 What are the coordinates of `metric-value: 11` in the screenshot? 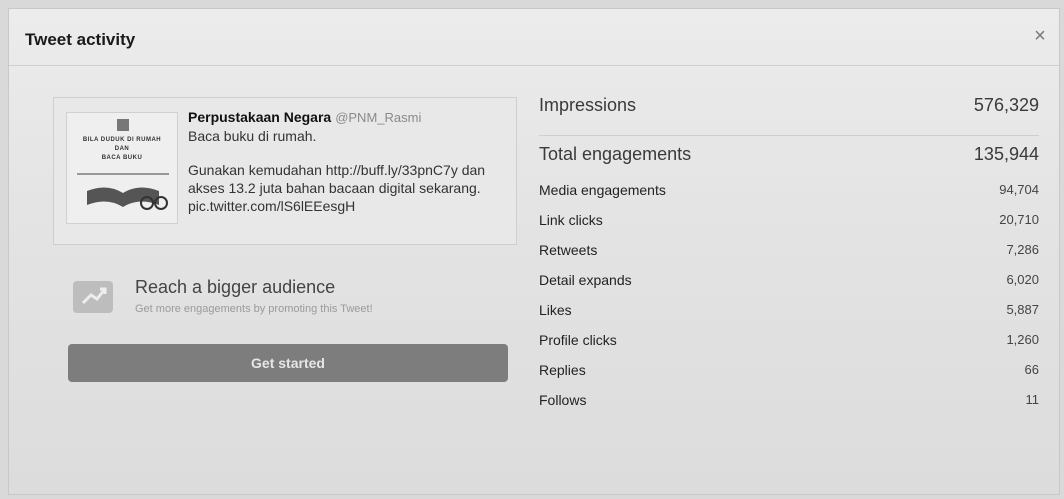 It's located at (1032, 399).